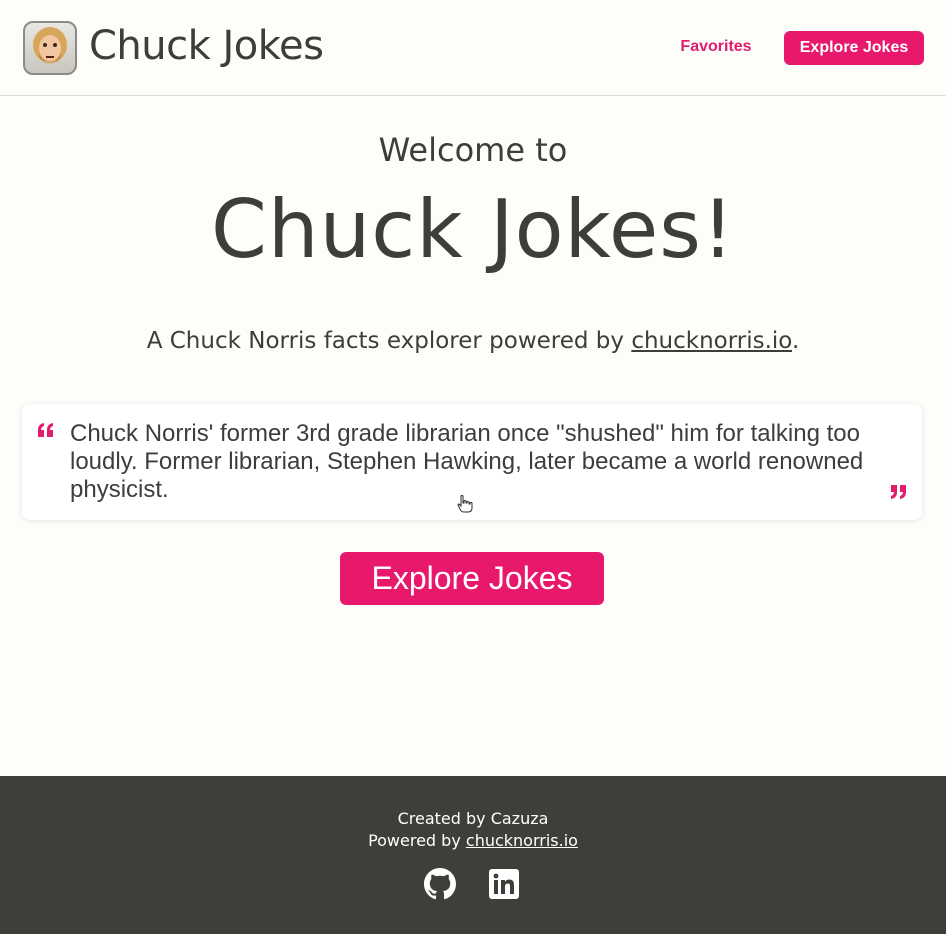  I want to click on footer-credit: Created by Cazuza, so click(473, 818).